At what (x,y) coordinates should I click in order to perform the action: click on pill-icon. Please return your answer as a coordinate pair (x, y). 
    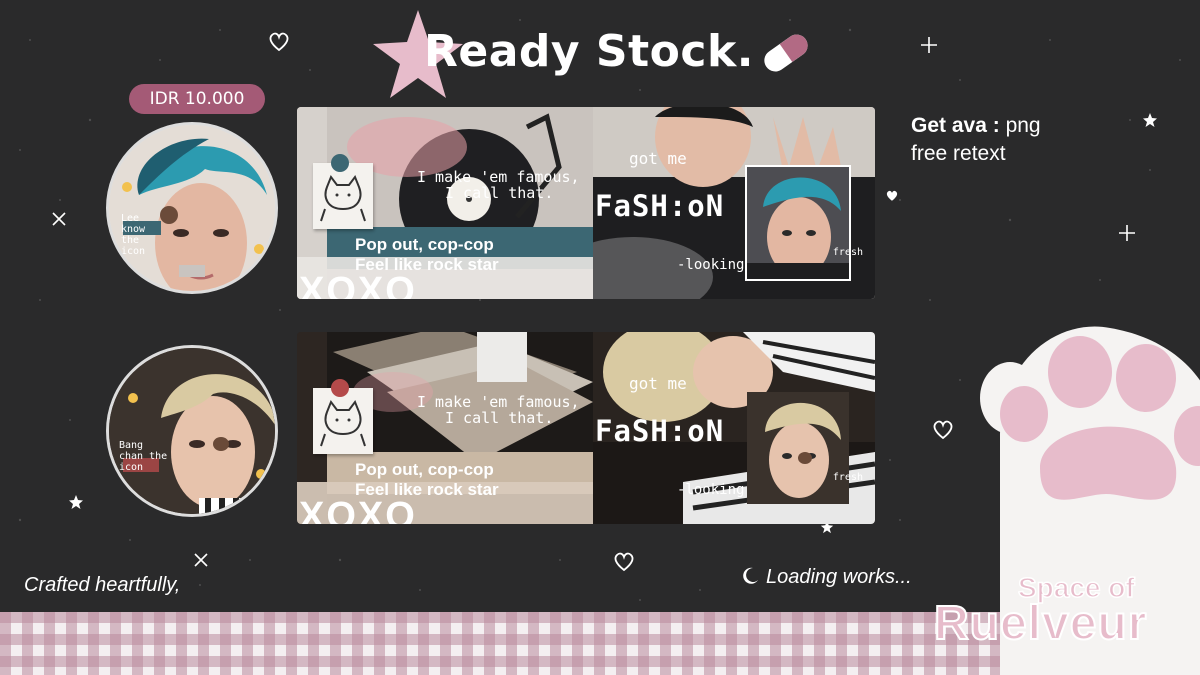
    Looking at the image, I should click on (786, 53).